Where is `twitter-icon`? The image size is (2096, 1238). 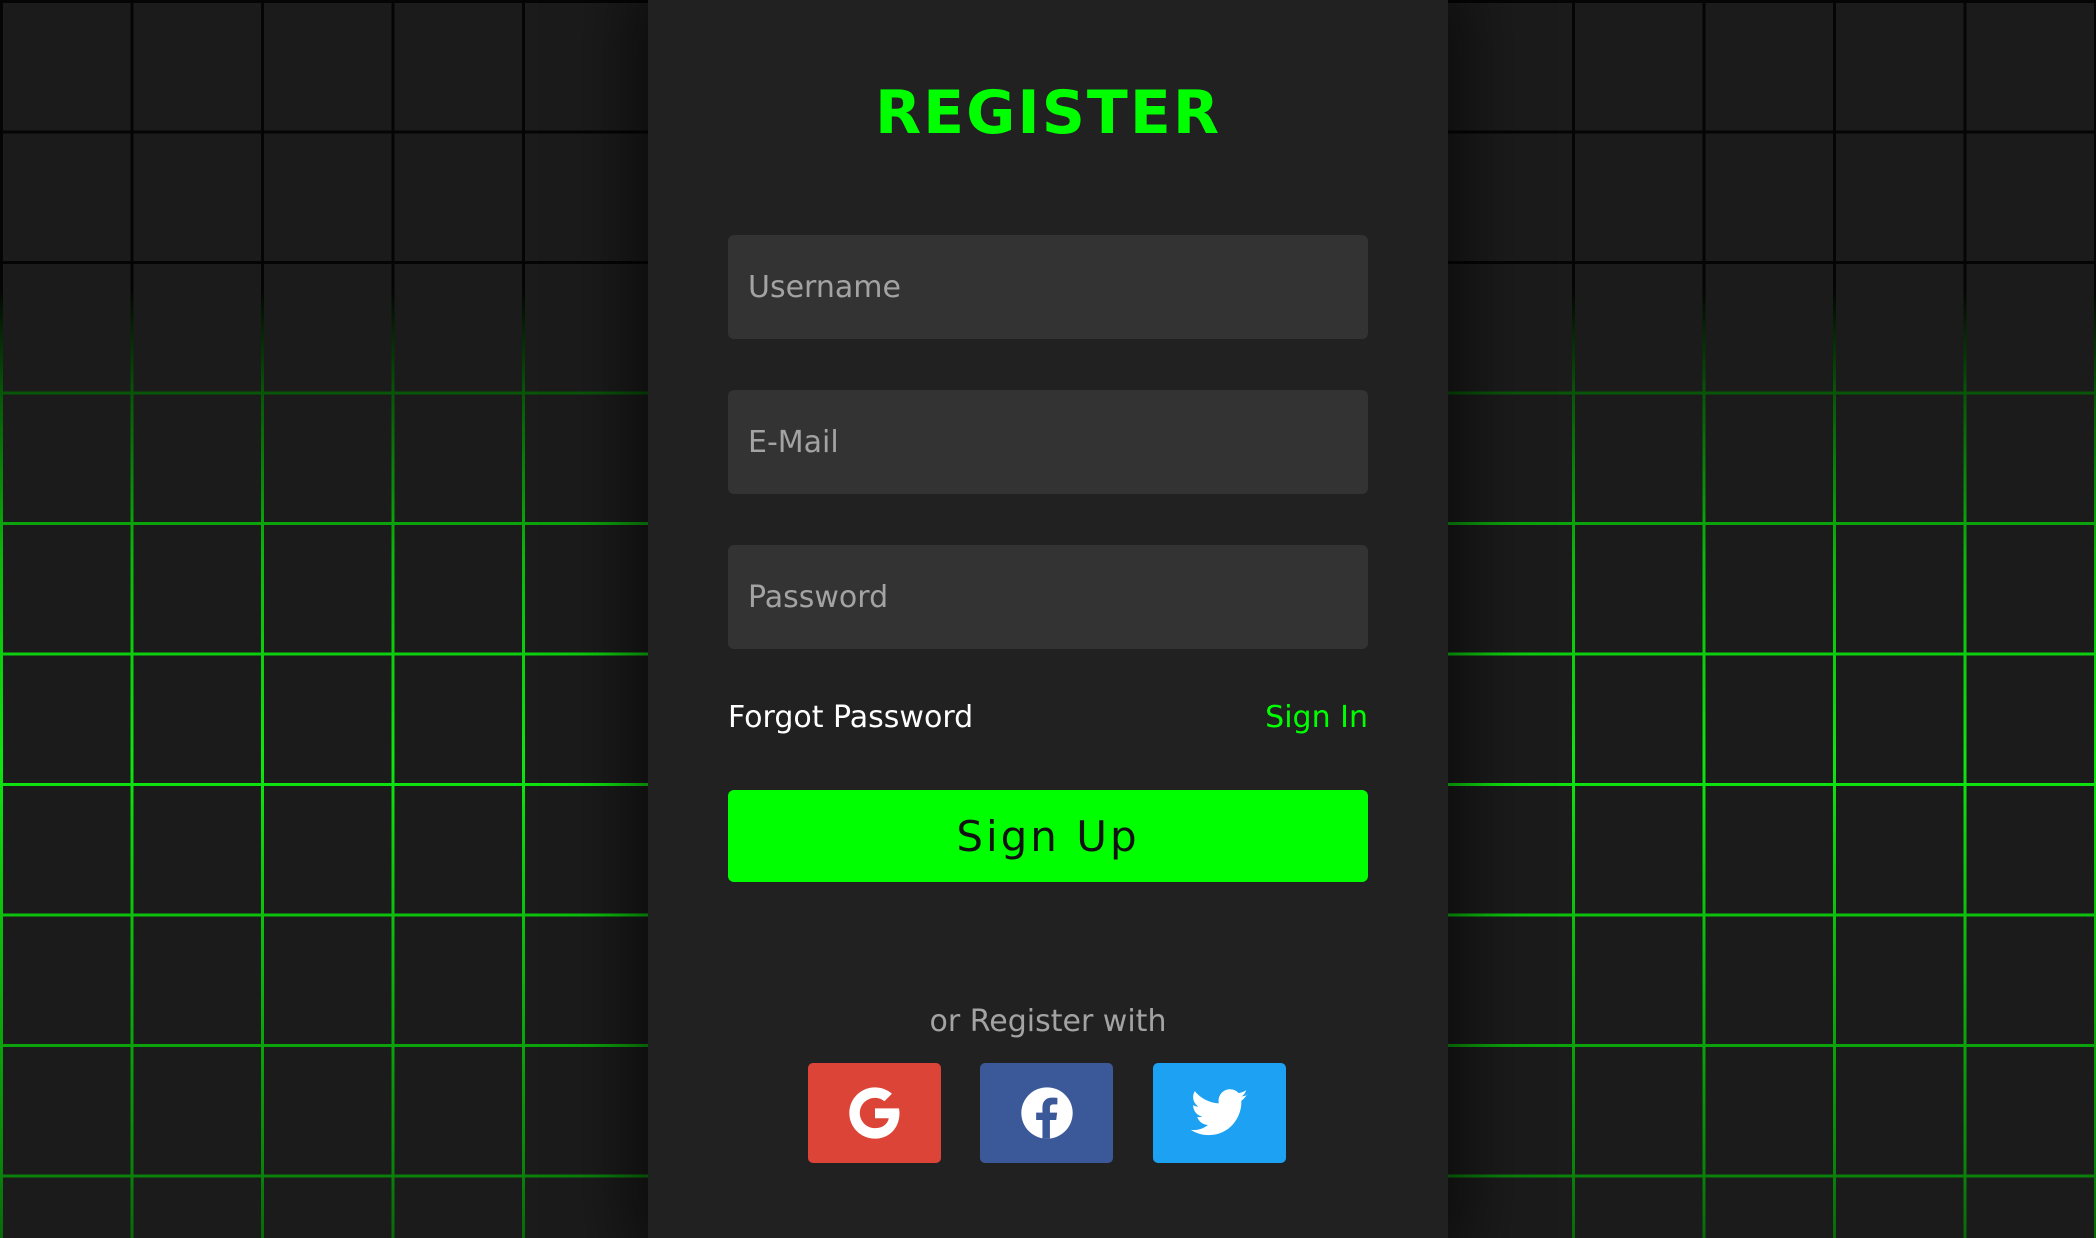 twitter-icon is located at coordinates (1219, 1112).